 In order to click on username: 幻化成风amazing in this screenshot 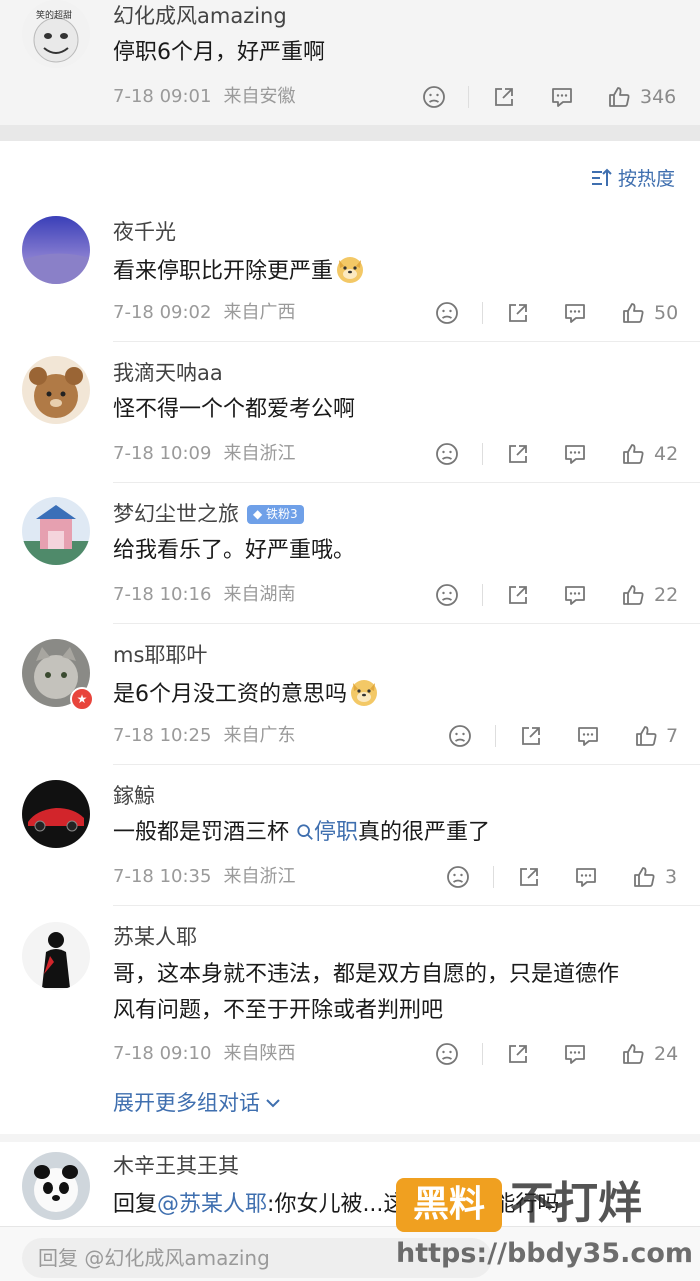, I will do `click(200, 16)`.